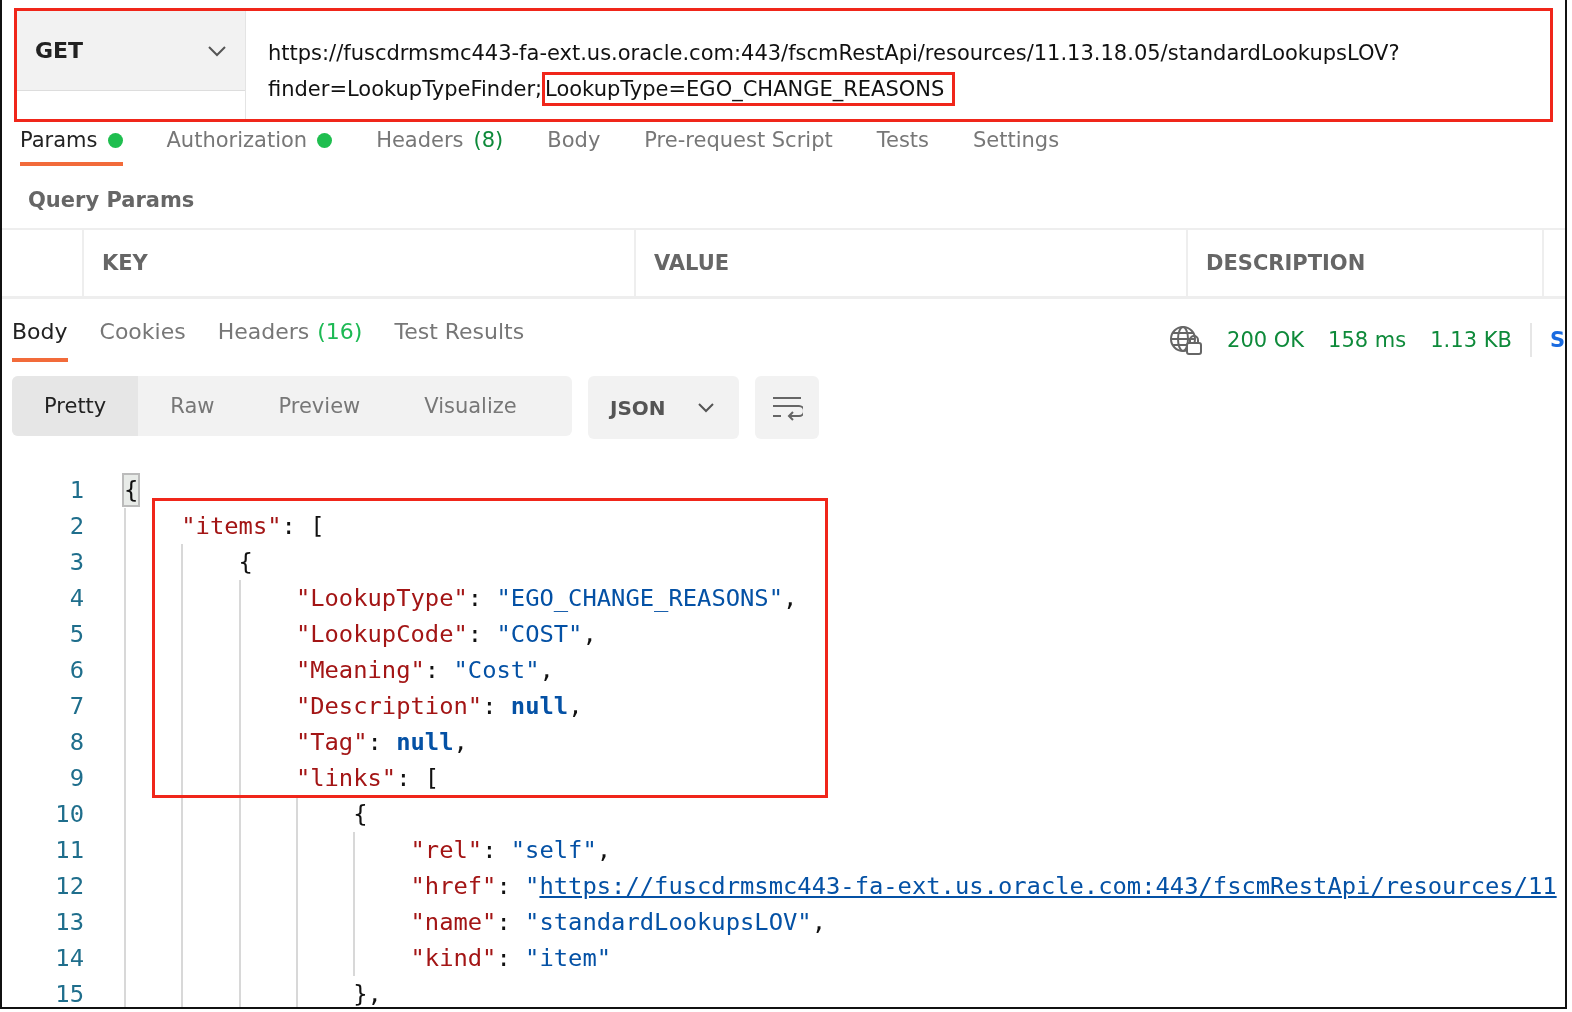 Image resolution: width=1572 pixels, height=1012 pixels. I want to click on line-number: 12, so click(69, 886).